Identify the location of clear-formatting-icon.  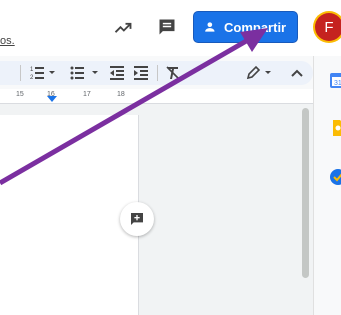
(173, 73).